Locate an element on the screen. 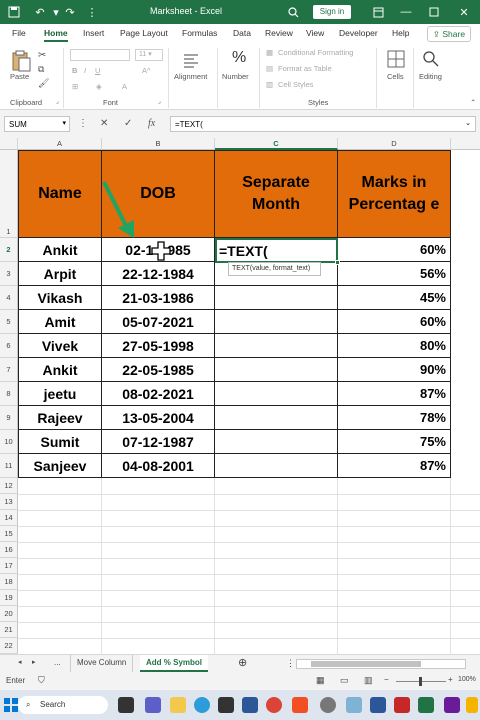  cells-label: Cells is located at coordinates (395, 76).